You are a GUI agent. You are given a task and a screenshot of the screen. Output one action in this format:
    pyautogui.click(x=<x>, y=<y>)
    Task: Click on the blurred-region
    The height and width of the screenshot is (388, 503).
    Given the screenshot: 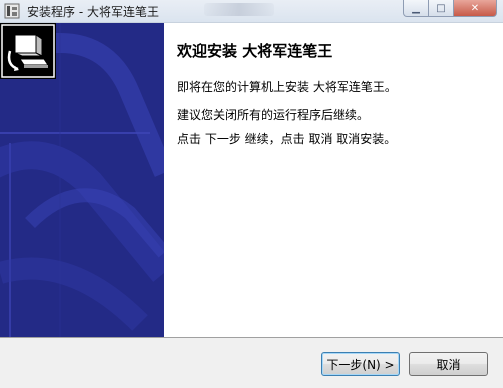 What is the action you would take?
    pyautogui.click(x=239, y=9)
    